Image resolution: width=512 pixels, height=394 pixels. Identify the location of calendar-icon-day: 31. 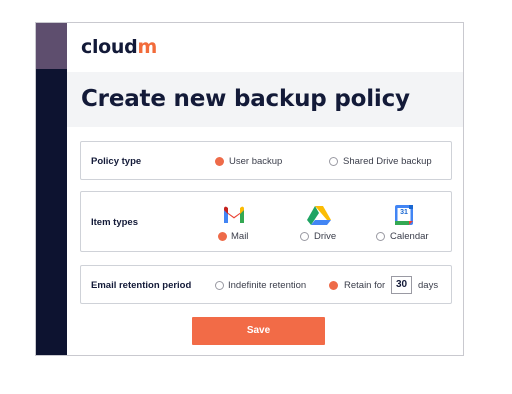
(404, 212).